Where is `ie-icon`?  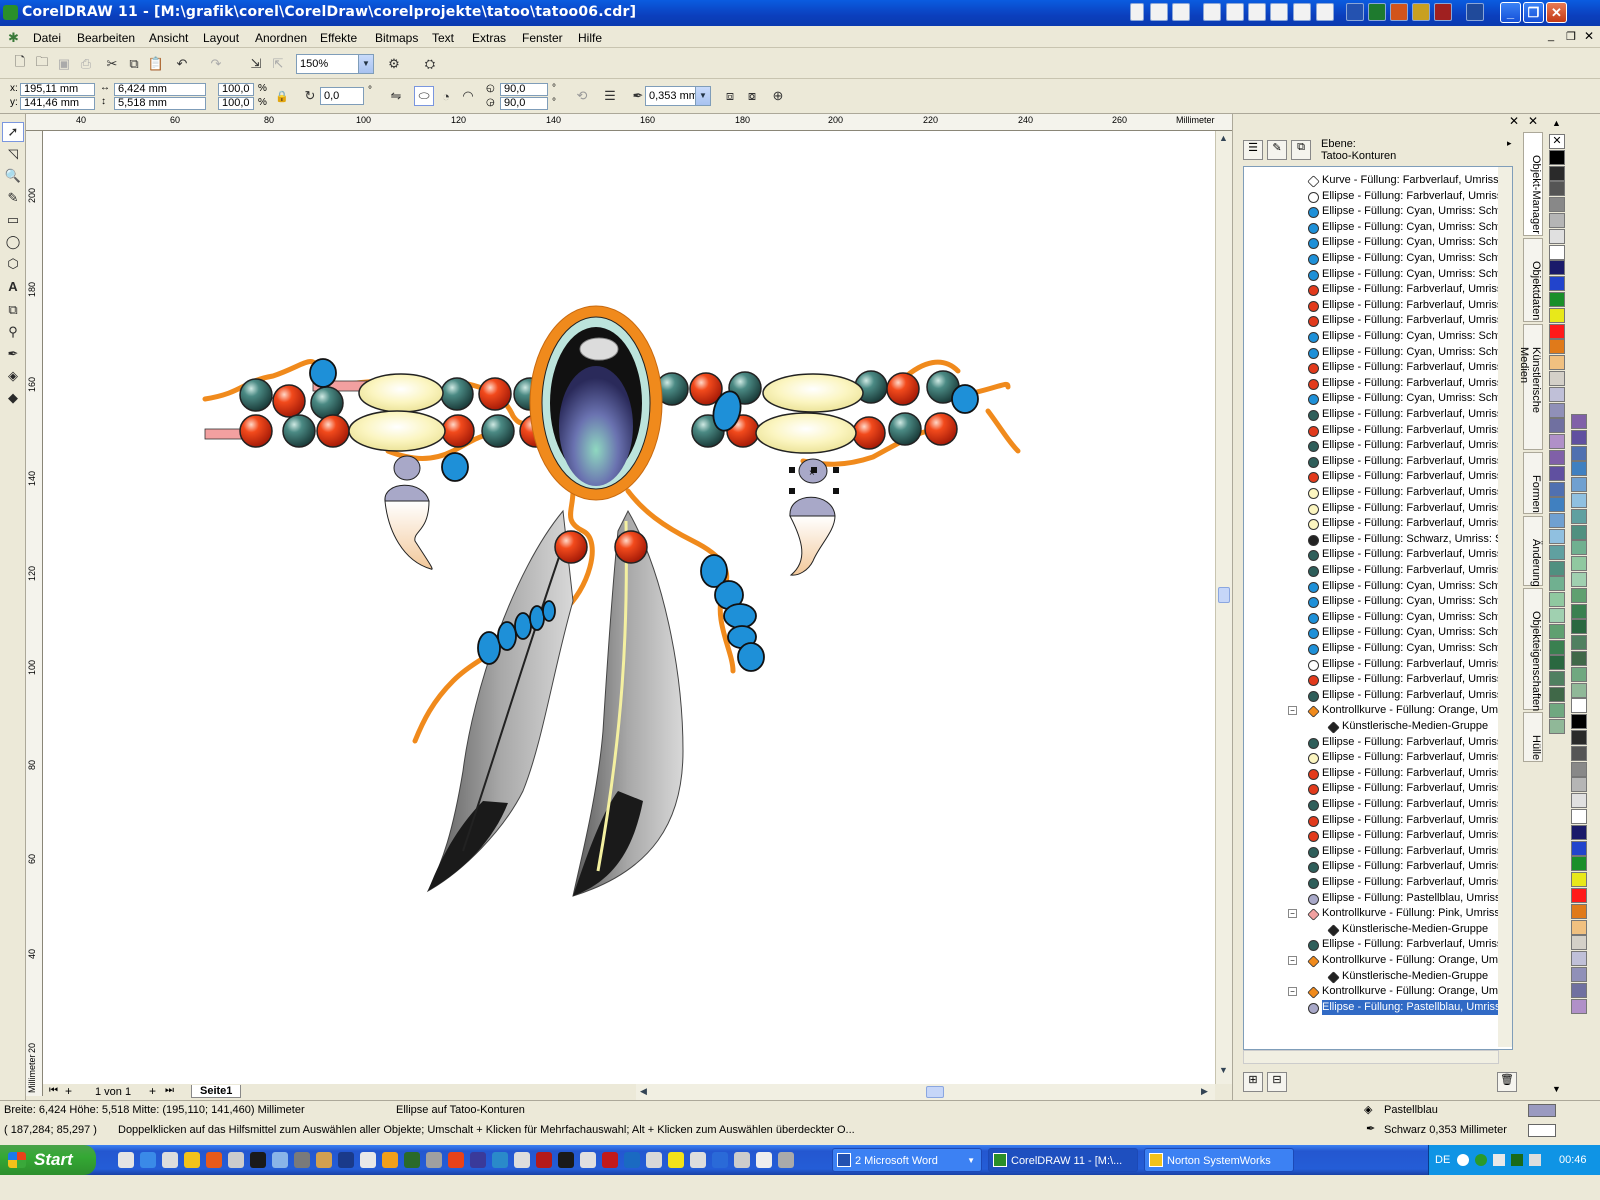 ie-icon is located at coordinates (148, 1160).